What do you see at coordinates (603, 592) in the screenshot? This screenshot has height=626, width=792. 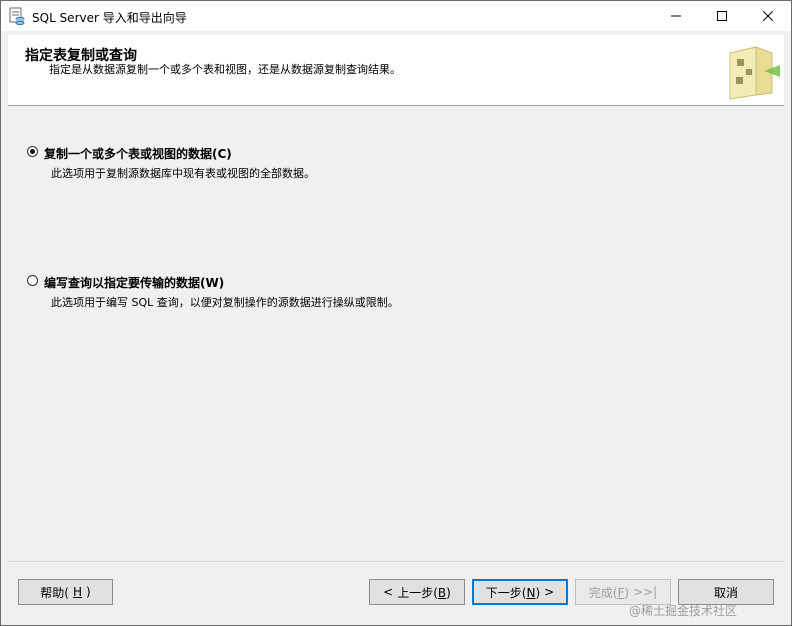 I see `finish-button-label: 完成(` at bounding box center [603, 592].